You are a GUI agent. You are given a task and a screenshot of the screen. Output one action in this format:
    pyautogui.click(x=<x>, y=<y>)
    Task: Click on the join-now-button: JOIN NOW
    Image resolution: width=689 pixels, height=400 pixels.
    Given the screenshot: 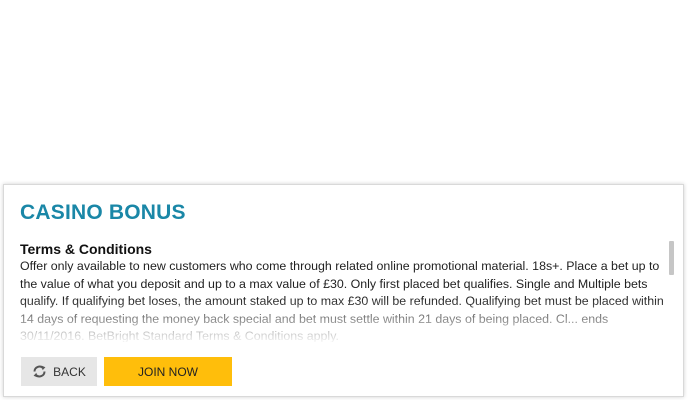 What is the action you would take?
    pyautogui.click(x=168, y=371)
    